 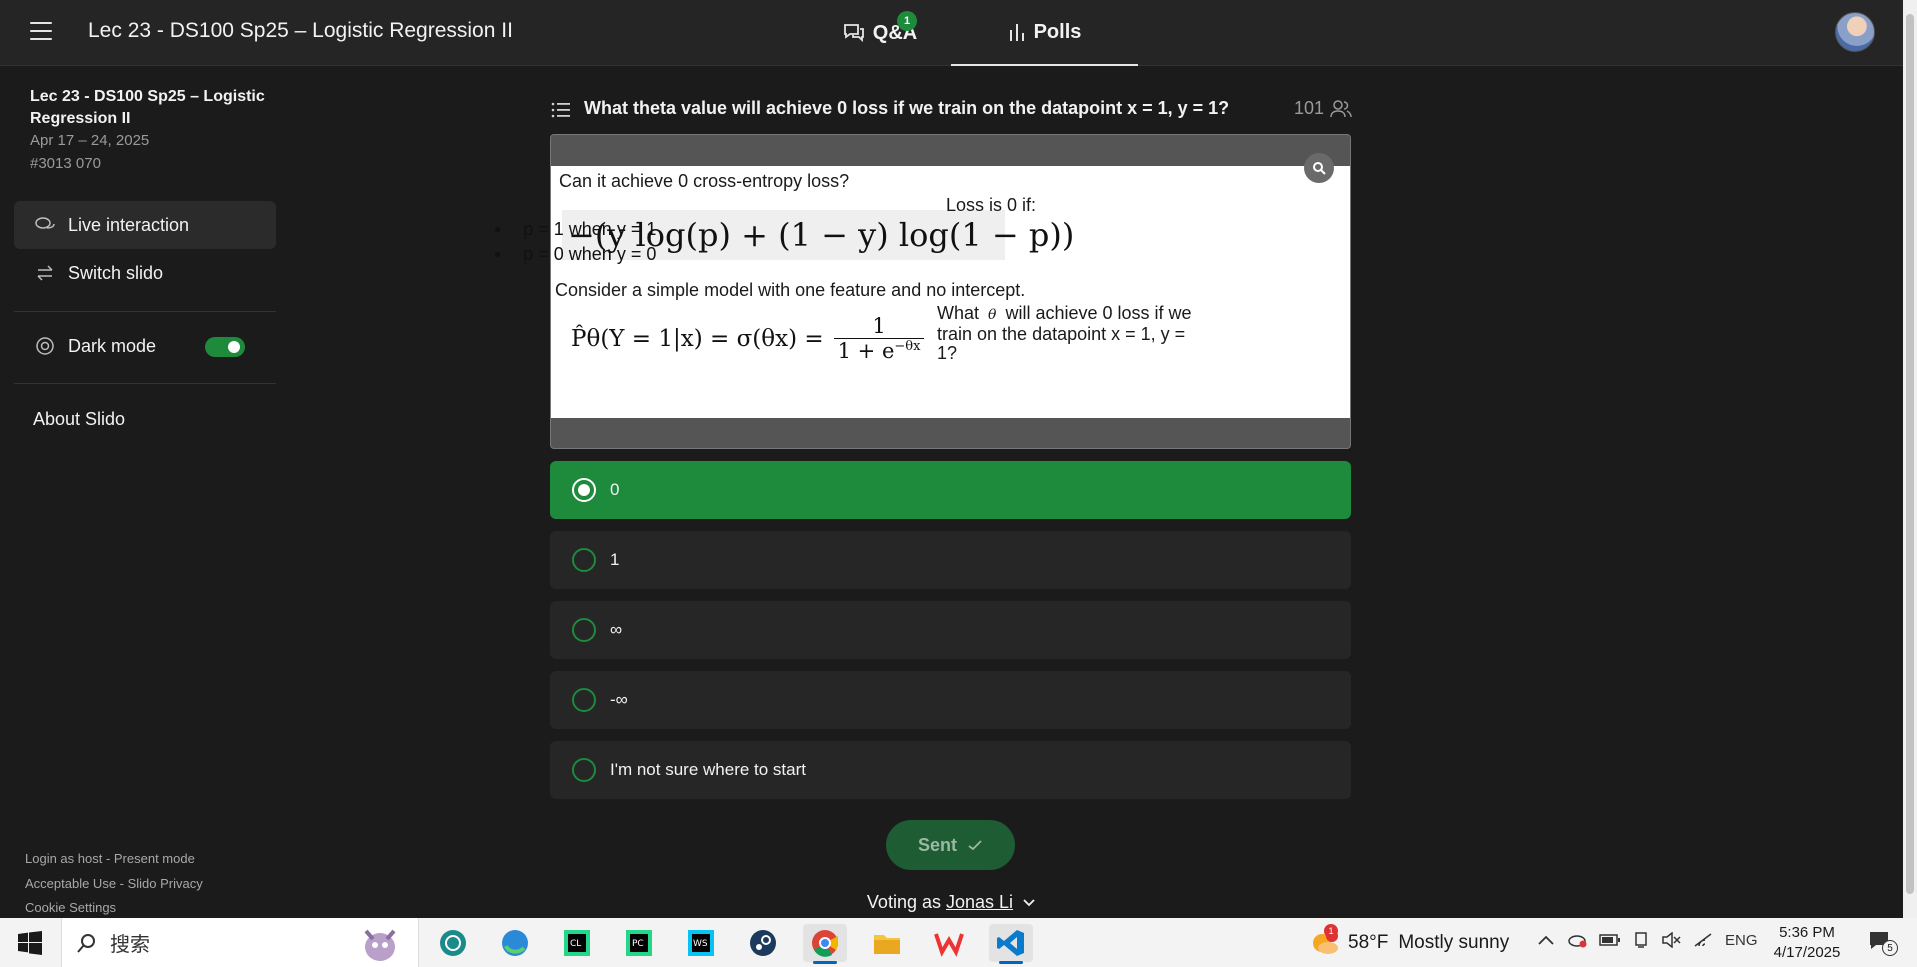 What do you see at coordinates (616, 629) in the screenshot?
I see `option-label: ∞` at bounding box center [616, 629].